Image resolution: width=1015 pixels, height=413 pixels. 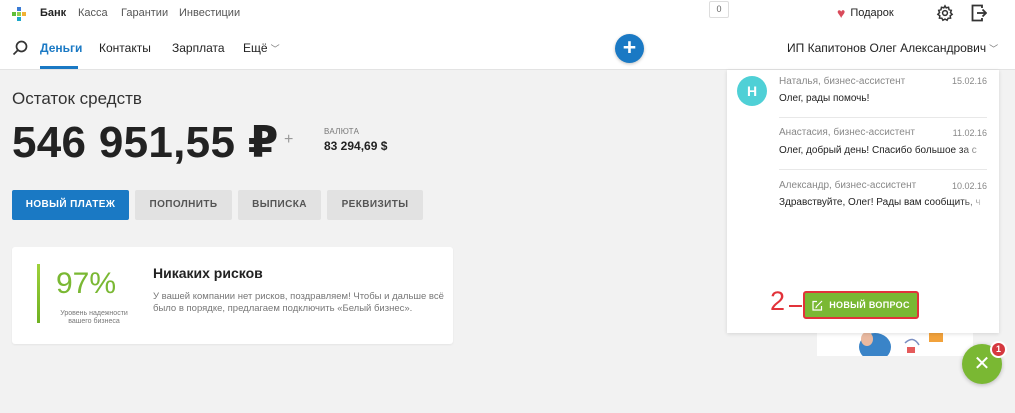 What do you see at coordinates (19, 14) in the screenshot?
I see `logo-icon` at bounding box center [19, 14].